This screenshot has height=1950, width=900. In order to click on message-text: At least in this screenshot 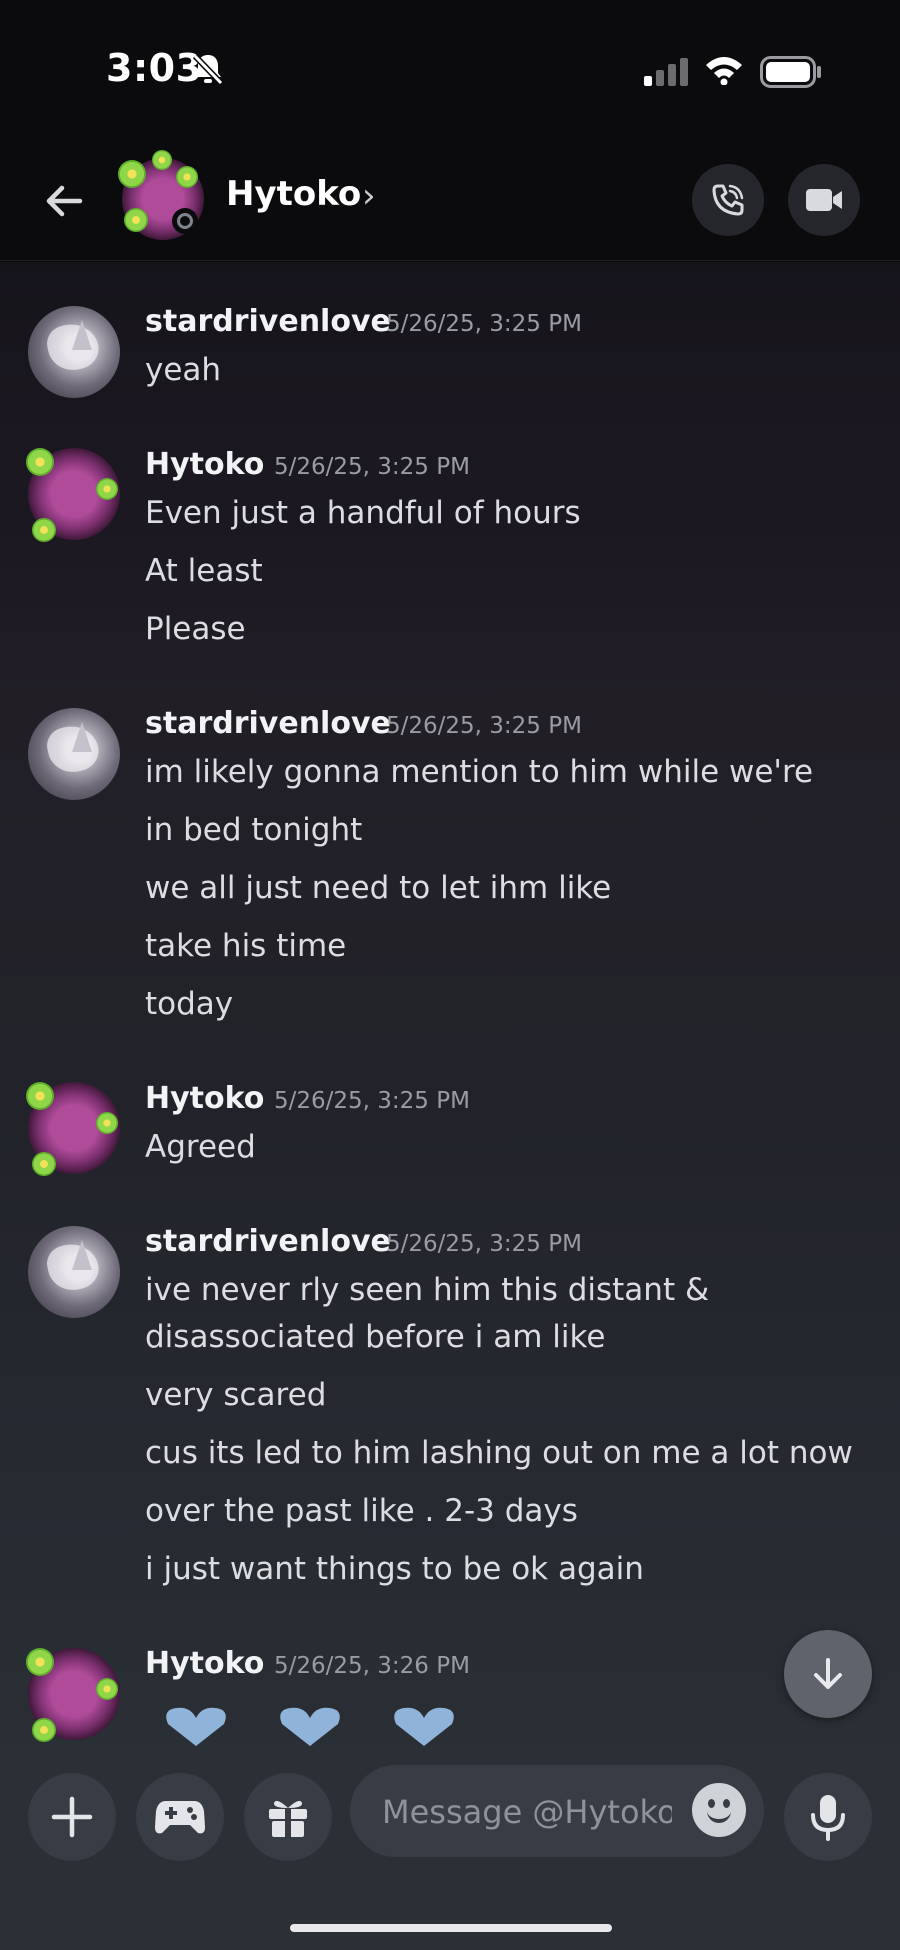, I will do `click(204, 571)`.